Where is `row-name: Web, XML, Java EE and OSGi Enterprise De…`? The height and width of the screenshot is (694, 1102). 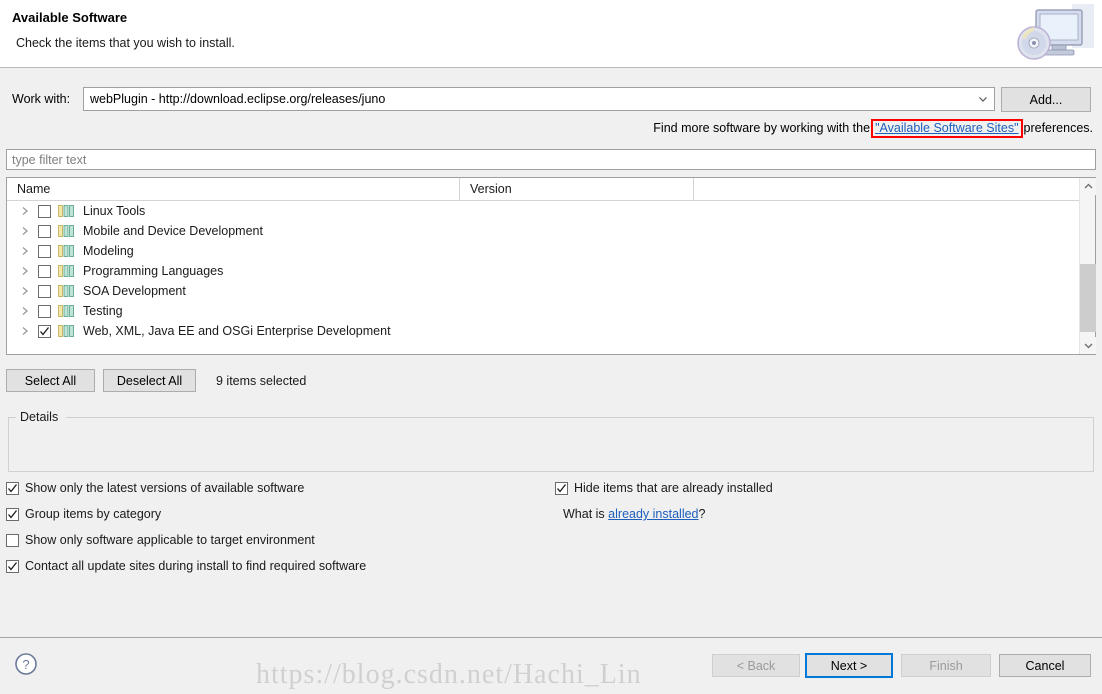
row-name: Web, XML, Java EE and OSGi Enterprise De… is located at coordinates (237, 331).